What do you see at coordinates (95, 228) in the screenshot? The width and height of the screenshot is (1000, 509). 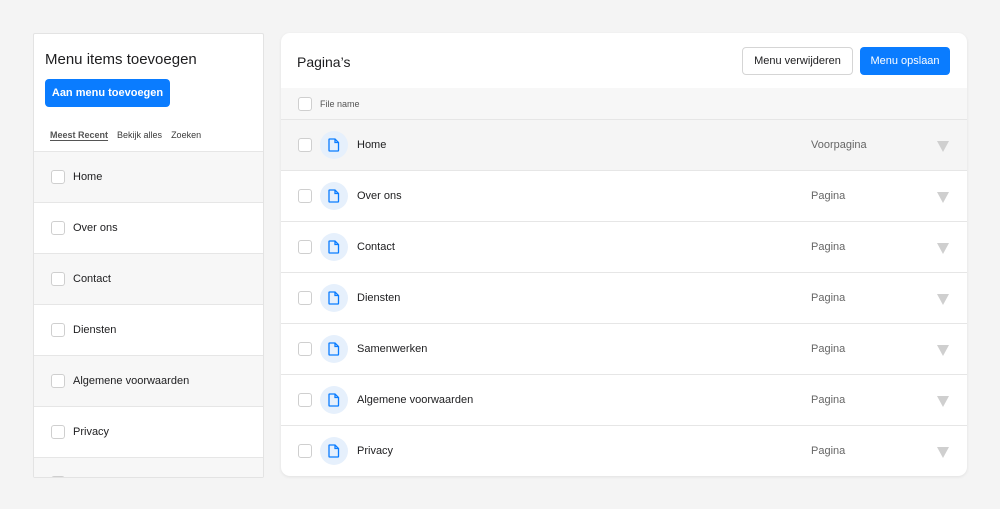 I see `list-item-label: Over ons` at bounding box center [95, 228].